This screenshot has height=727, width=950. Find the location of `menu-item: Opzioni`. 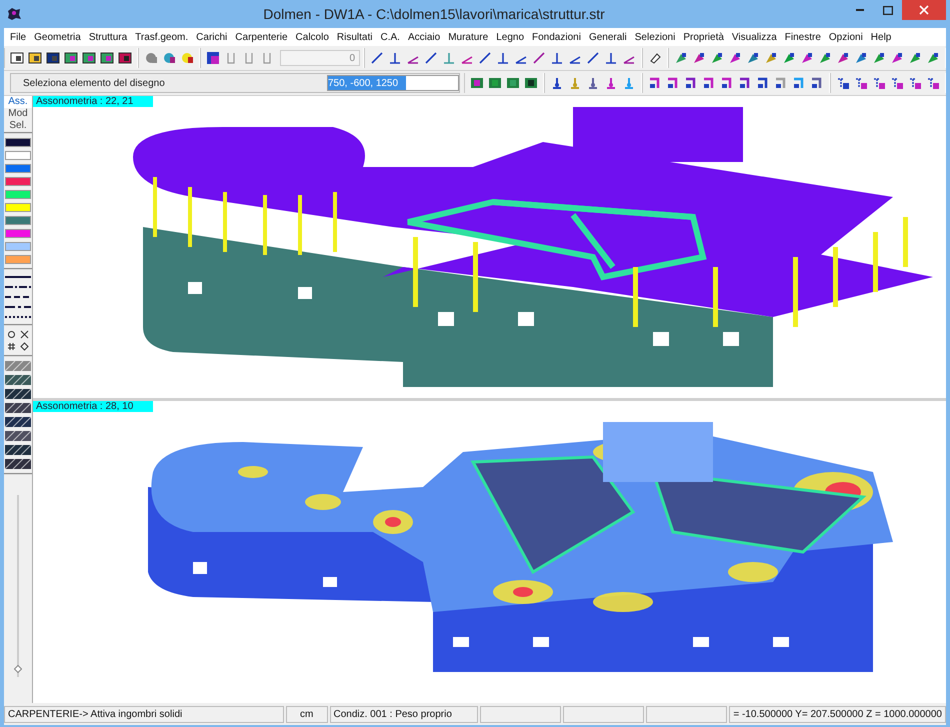

menu-item: Opzioni is located at coordinates (845, 37).